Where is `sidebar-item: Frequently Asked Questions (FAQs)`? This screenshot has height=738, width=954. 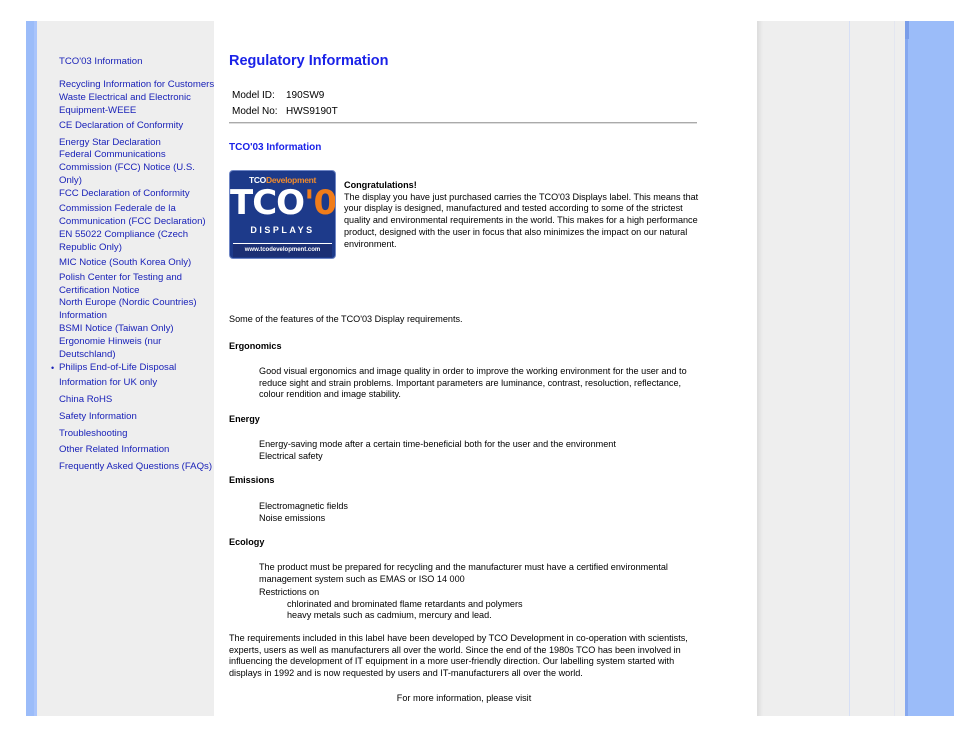 sidebar-item: Frequently Asked Questions (FAQs) is located at coordinates (139, 467).